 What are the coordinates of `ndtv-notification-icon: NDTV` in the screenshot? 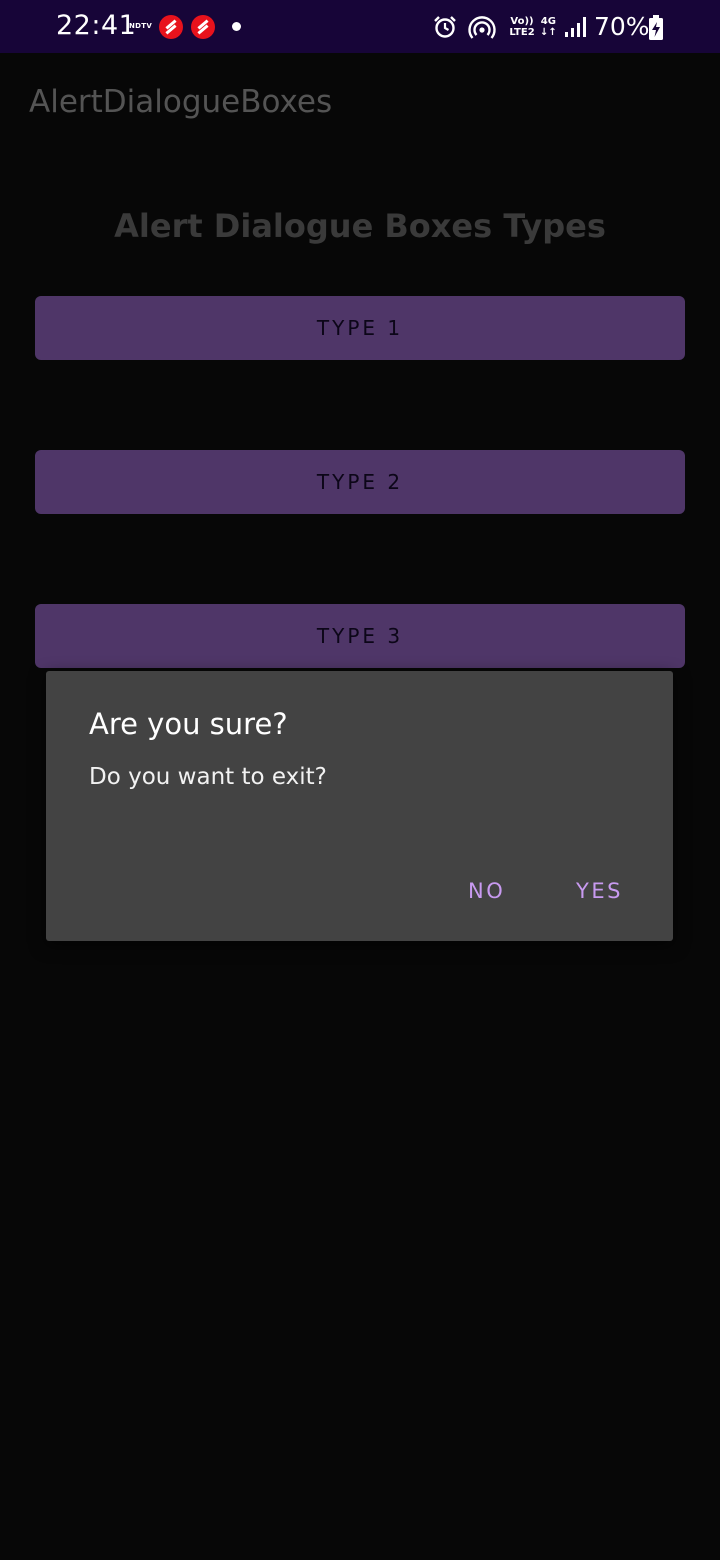 It's located at (141, 26).